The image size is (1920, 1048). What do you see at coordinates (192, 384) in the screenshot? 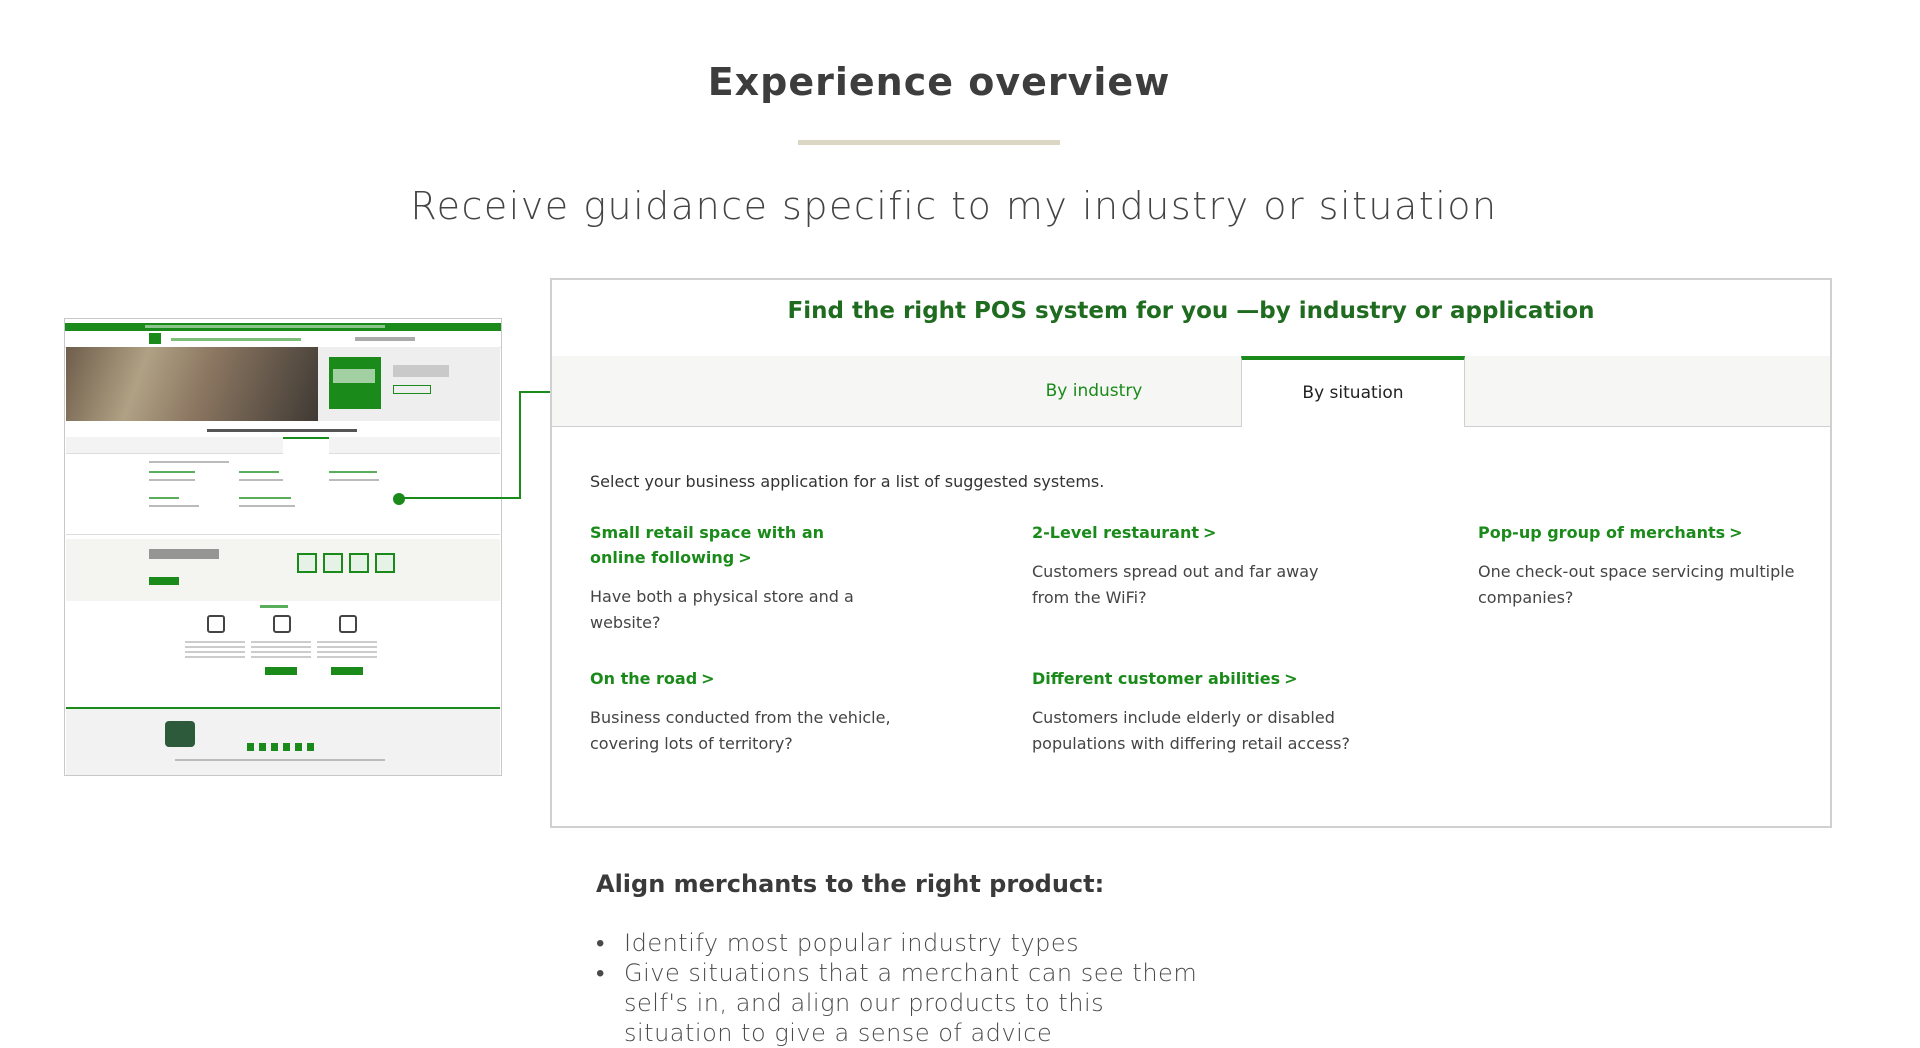
I see `thumb-hero-photo` at bounding box center [192, 384].